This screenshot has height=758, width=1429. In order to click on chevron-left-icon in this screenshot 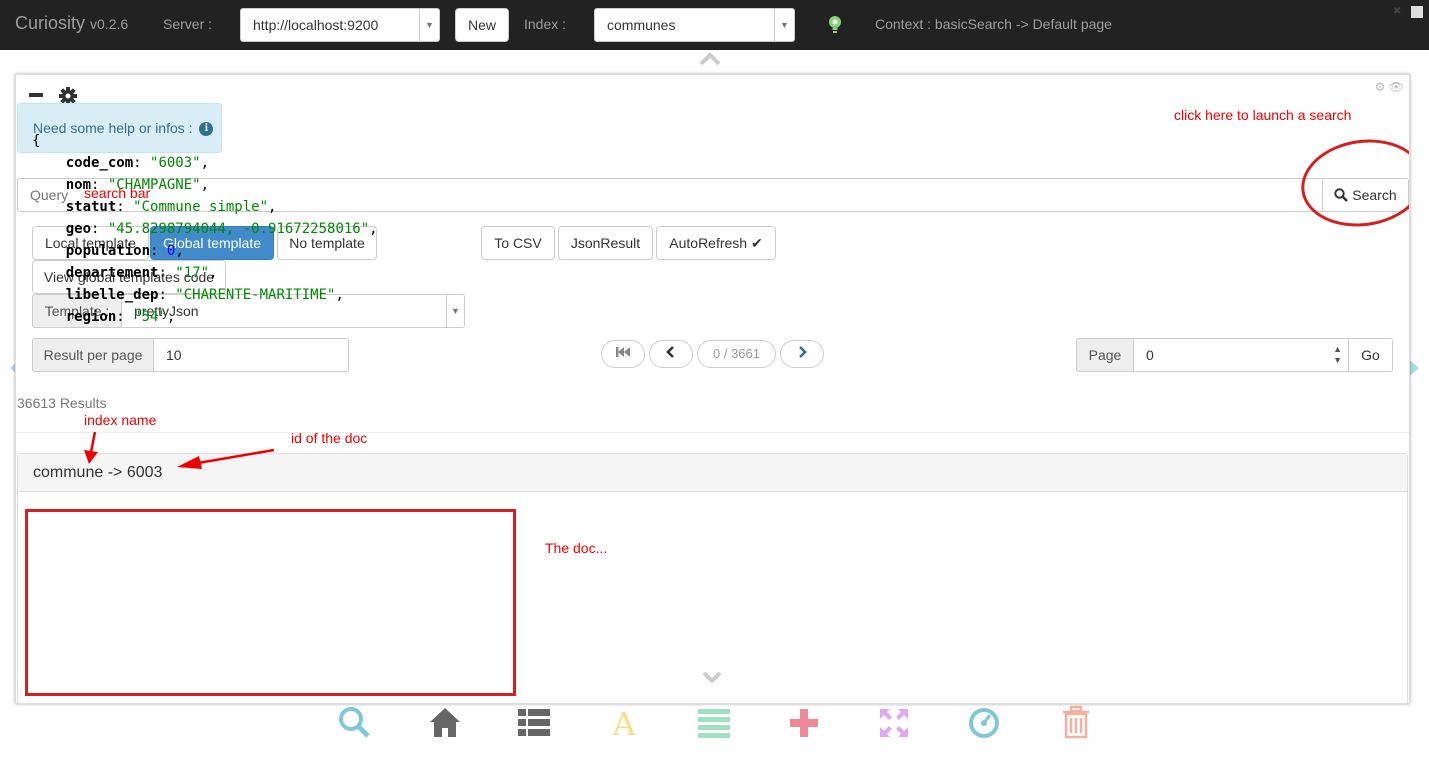, I will do `click(670, 352)`.